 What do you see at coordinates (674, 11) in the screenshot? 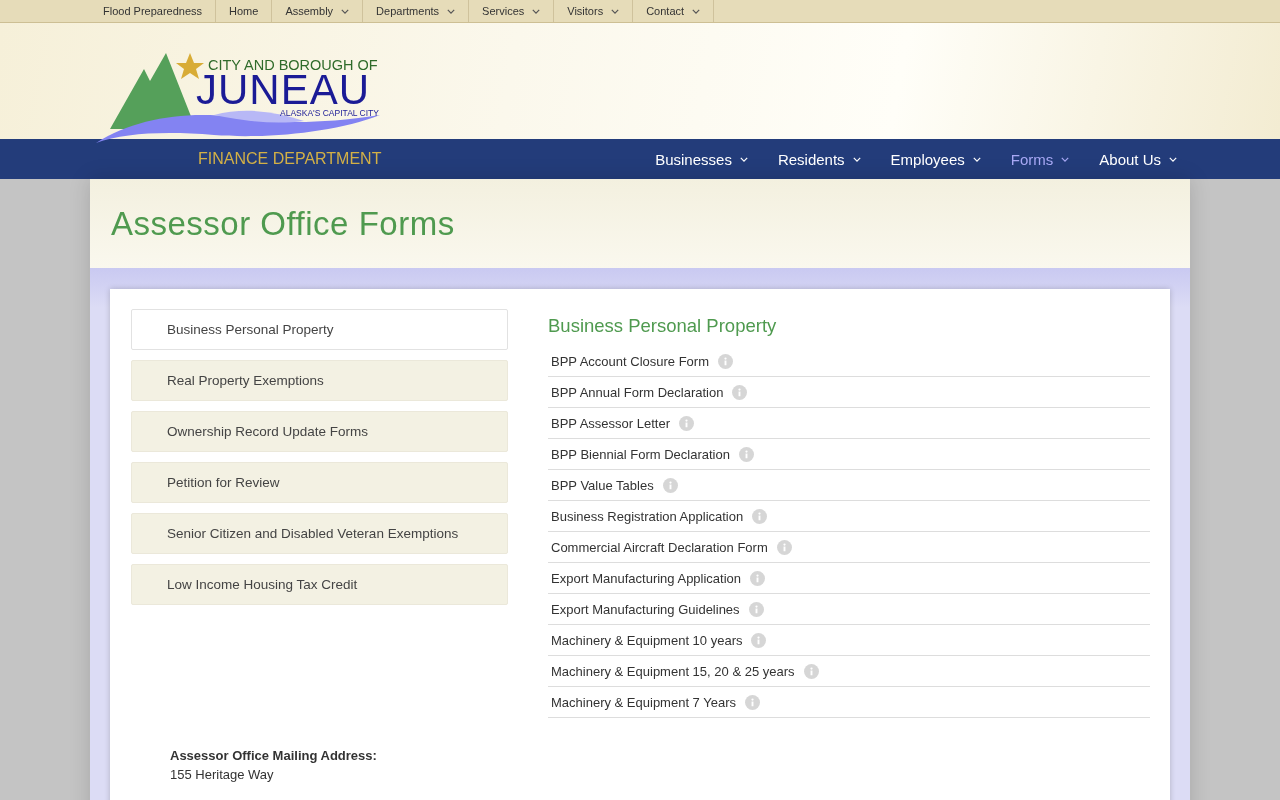
I see `top-menu-link: Contact` at bounding box center [674, 11].